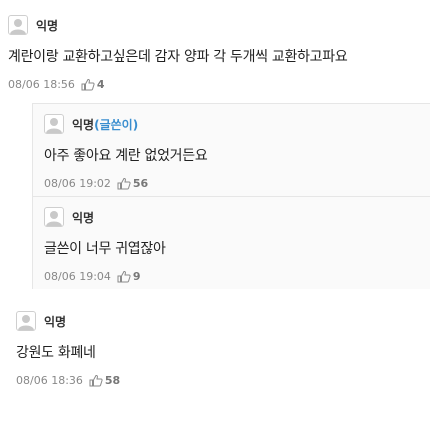 This screenshot has height=430, width=430. Describe the element at coordinates (178, 57) in the screenshot. I see `comment-text: 계란이랑 교환하고싶은데 감자 양파 각 두개씩 교환하고파요` at that location.